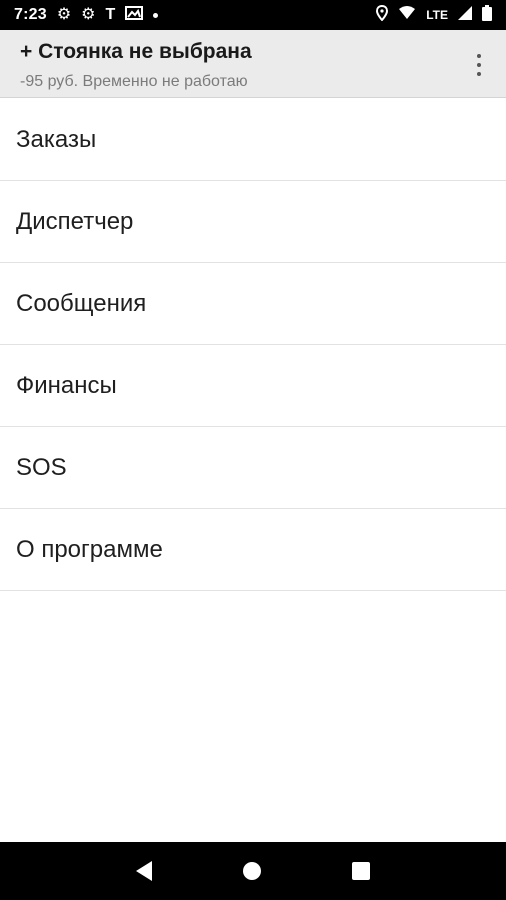  Describe the element at coordinates (487, 15) in the screenshot. I see `battery-icon` at that location.